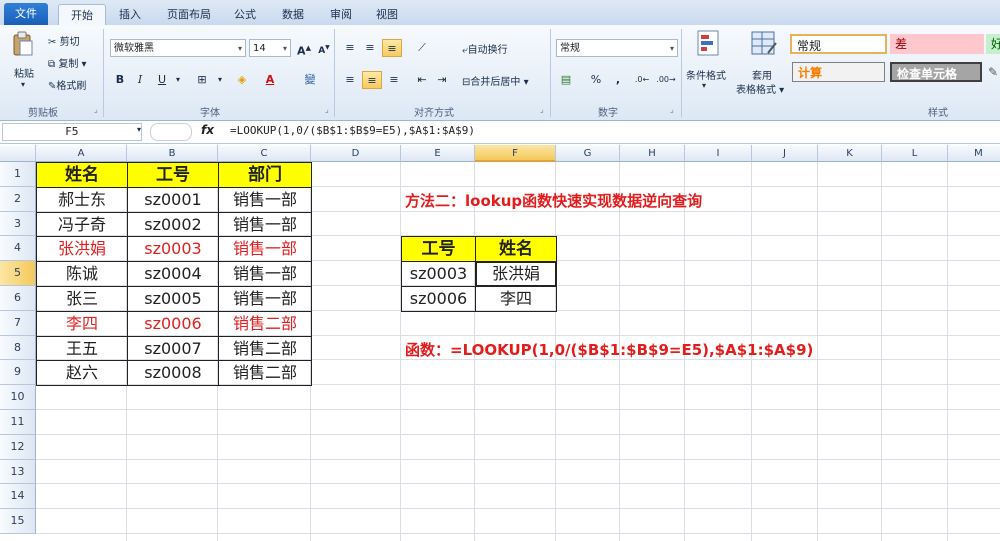  What do you see at coordinates (67, 62) in the screenshot?
I see `copy-button: ⧉ 复制 ▾` at bounding box center [67, 62].